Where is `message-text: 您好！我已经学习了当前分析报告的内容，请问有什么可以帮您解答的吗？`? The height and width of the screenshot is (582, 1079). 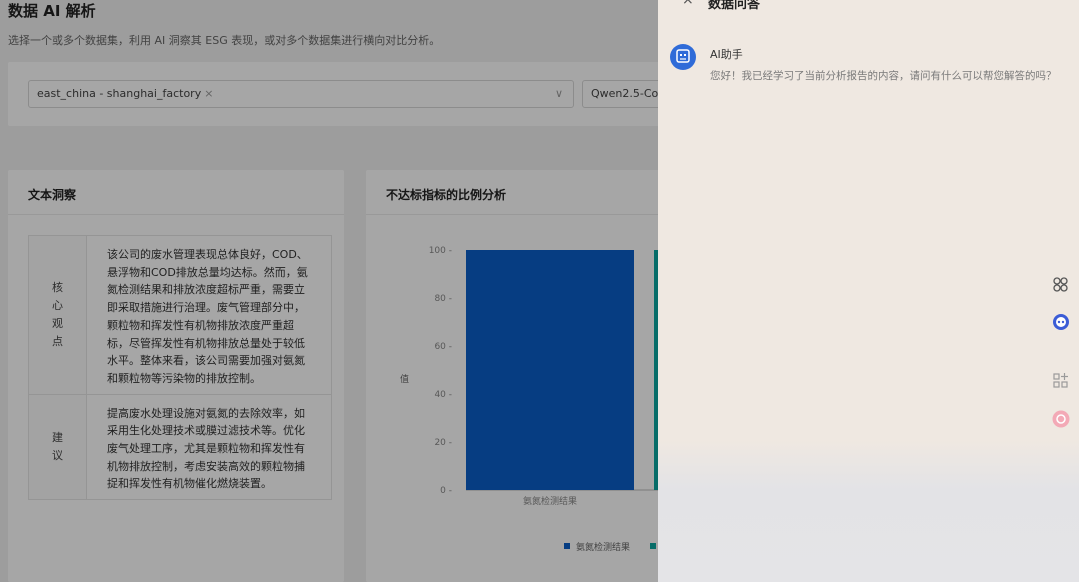
message-text: 您好！我已经学习了当前分析报告的内容，请问有什么可以帮您解答的吗？ is located at coordinates (883, 76).